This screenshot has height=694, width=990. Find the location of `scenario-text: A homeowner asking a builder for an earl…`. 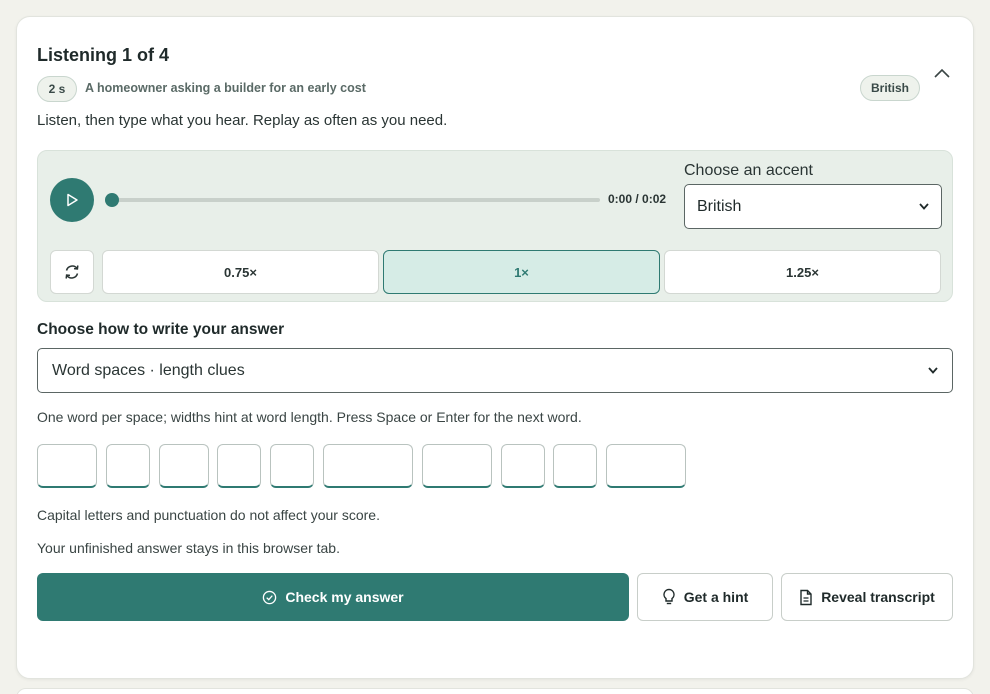

scenario-text: A homeowner asking a builder for an earl… is located at coordinates (225, 88).